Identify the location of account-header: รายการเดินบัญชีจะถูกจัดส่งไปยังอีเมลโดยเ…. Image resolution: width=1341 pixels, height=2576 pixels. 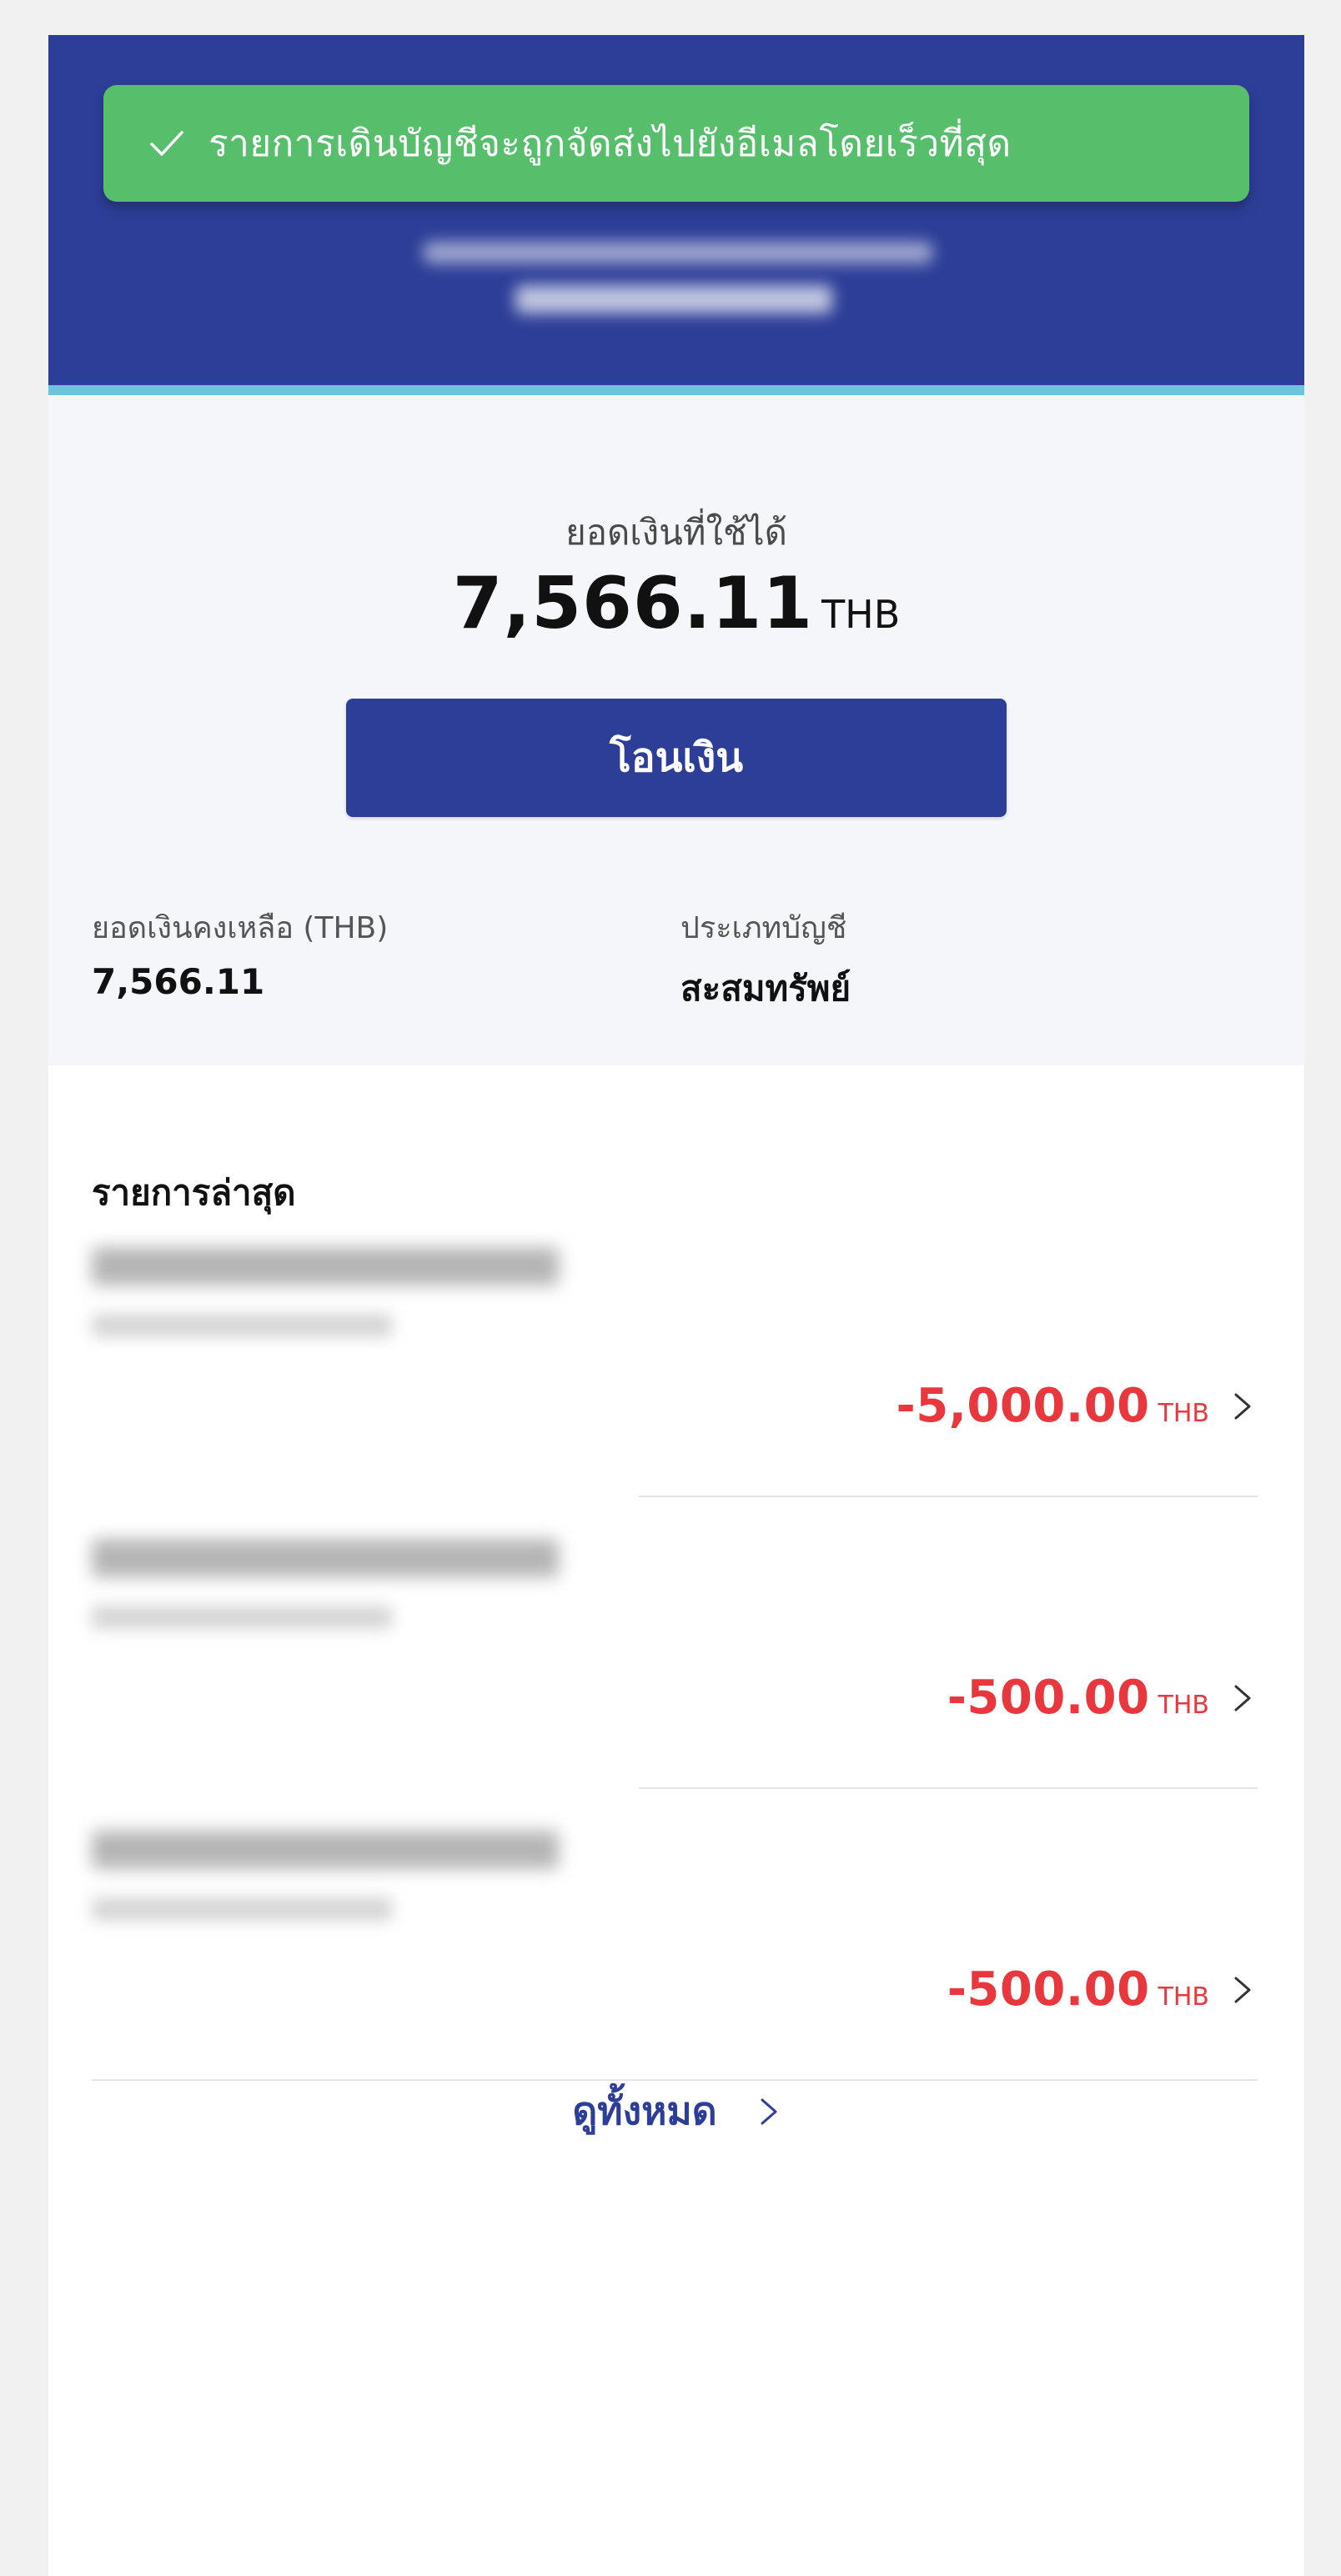
(676, 210).